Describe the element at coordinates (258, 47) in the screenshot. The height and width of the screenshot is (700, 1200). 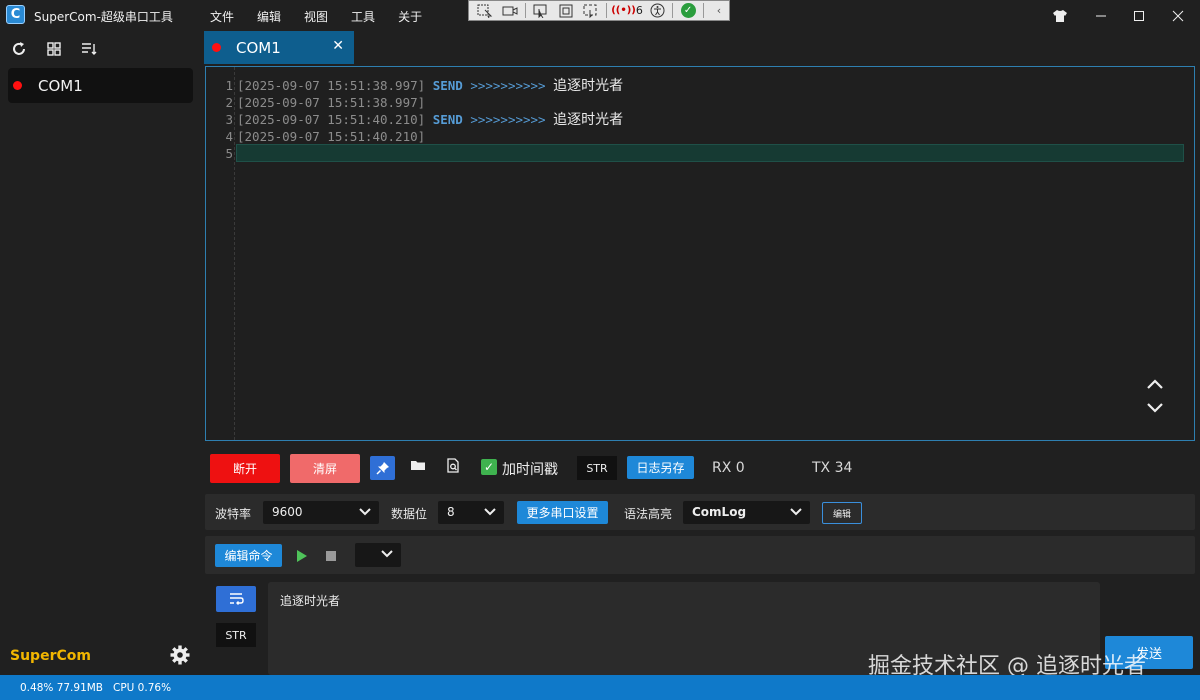
I see `tab-label: COM1` at that location.